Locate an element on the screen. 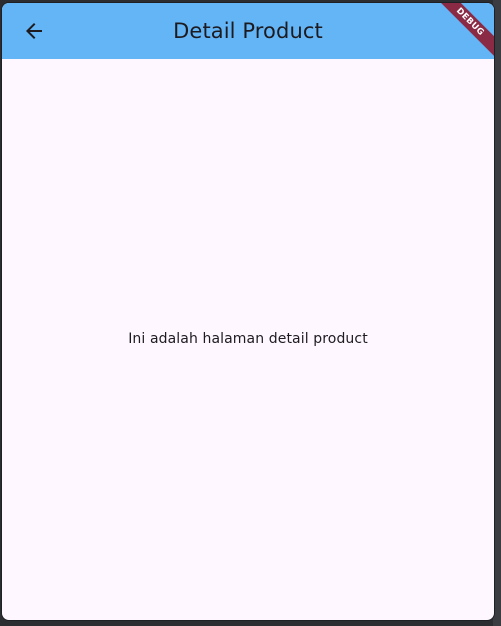 The image size is (501, 626). app-bar: Detail Product is located at coordinates (248, 31).